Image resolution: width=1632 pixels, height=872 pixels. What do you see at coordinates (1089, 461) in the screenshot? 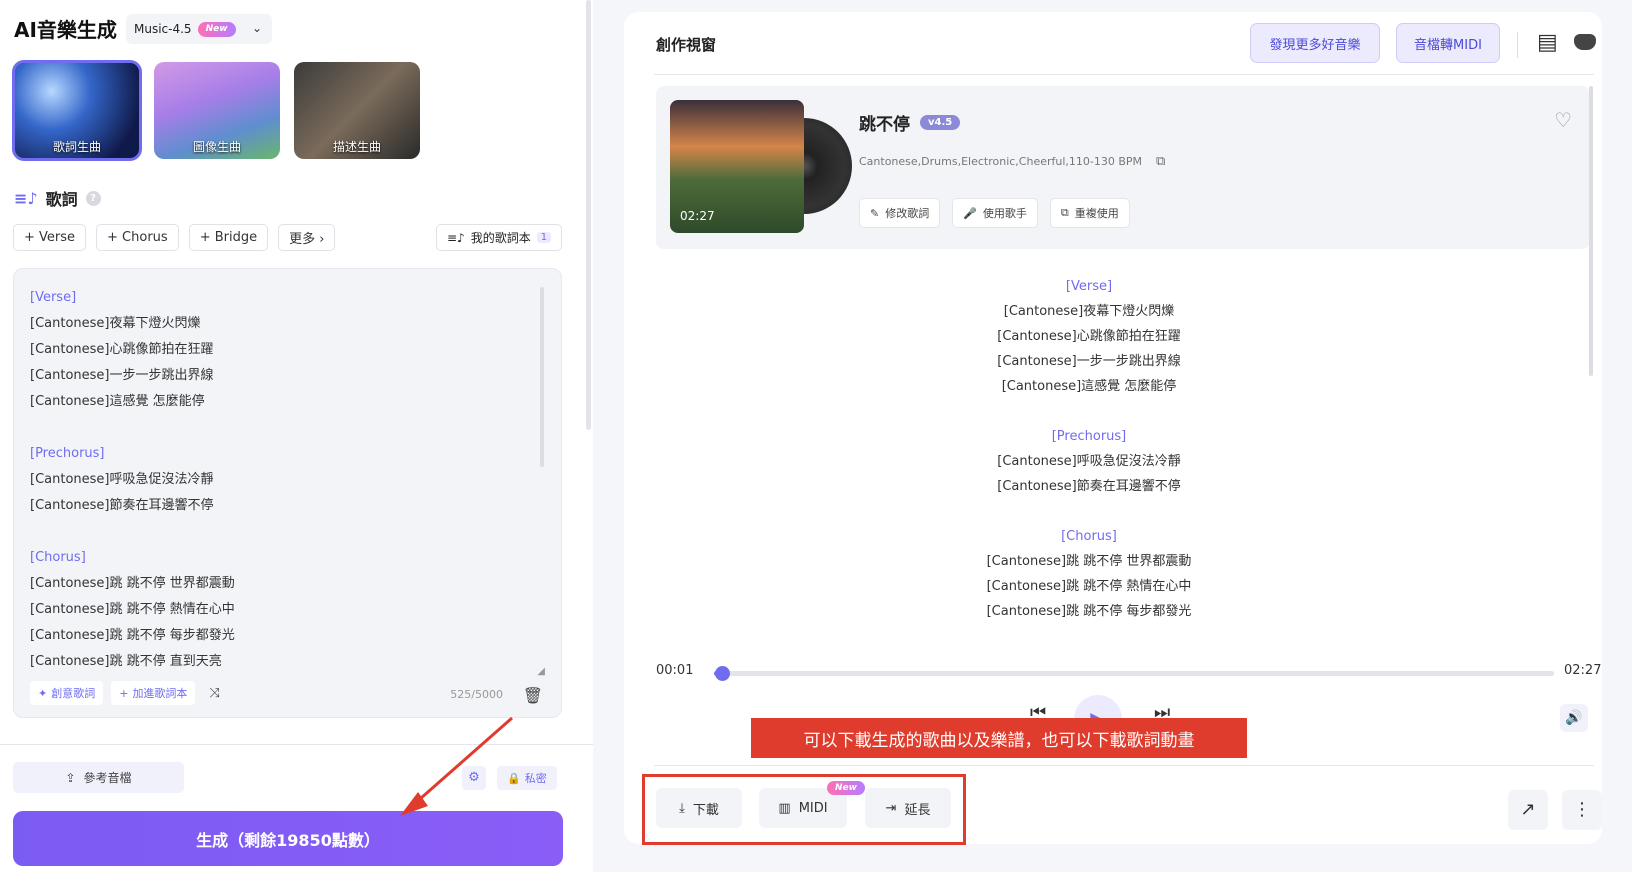
I see `lyrics-line: [Cantonese]呼吸急促沒法冷靜` at bounding box center [1089, 461].